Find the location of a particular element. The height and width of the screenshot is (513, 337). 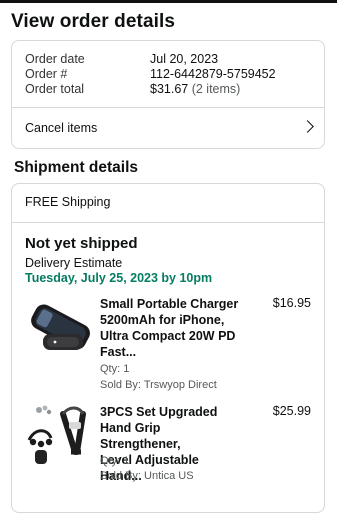

hand-grip-image is located at coordinates (61, 438).